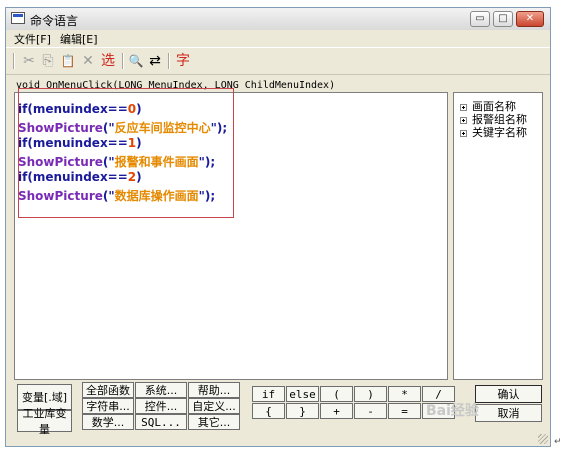  Describe the element at coordinates (480, 19) in the screenshot. I see `minimize-button: ▭` at that location.